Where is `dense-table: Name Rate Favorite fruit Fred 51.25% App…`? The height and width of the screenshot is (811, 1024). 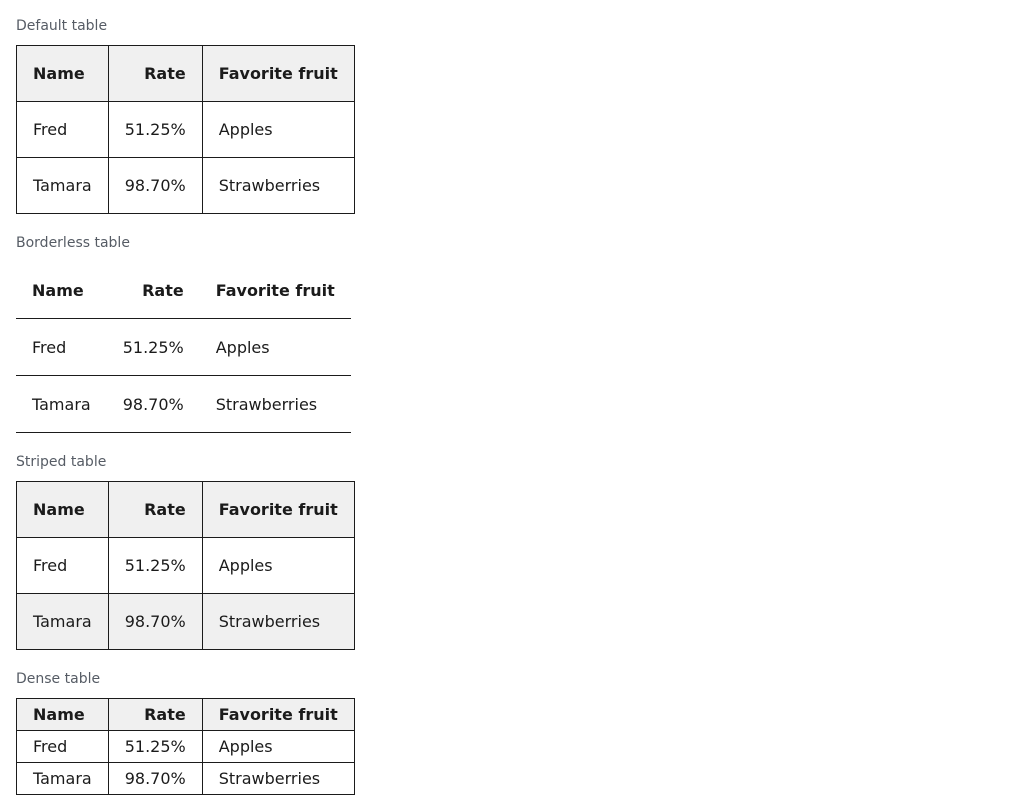
dense-table: Name Rate Favorite fruit Fred 51.25% App… is located at coordinates (185, 746).